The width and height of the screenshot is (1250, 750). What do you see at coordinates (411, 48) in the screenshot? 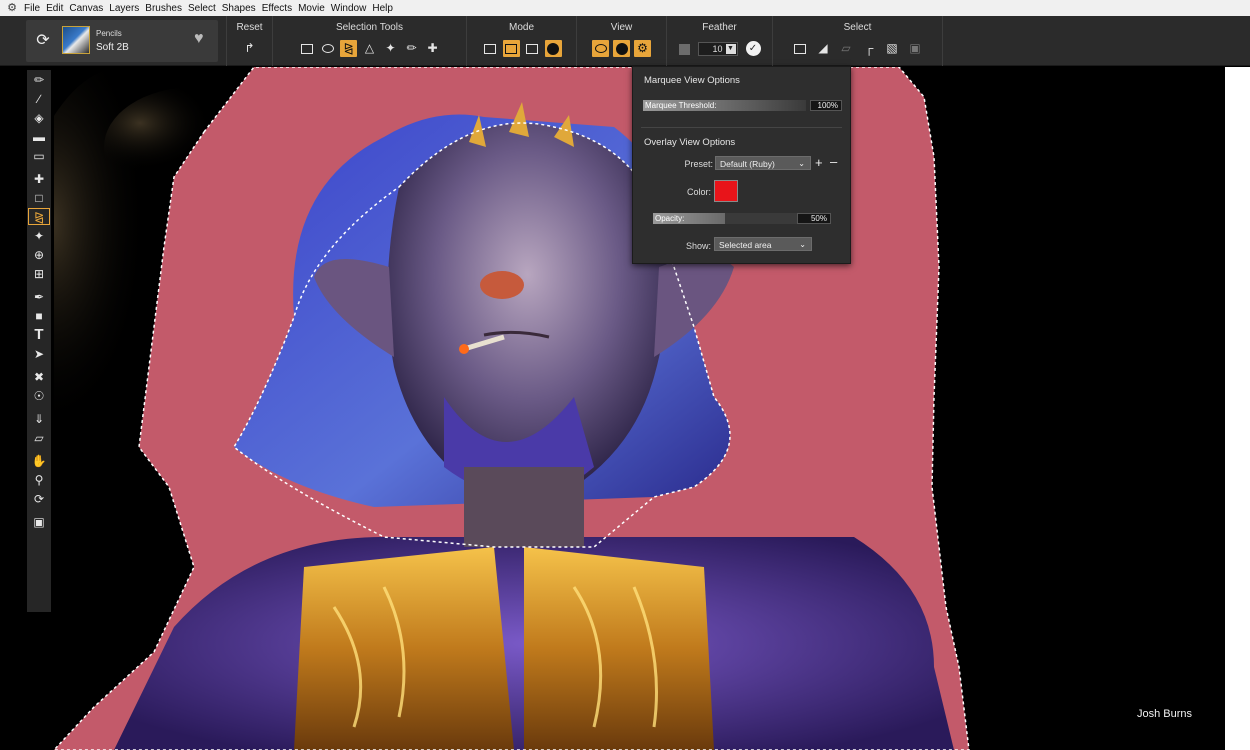
I see `selection-brush-icon: ✏` at bounding box center [411, 48].